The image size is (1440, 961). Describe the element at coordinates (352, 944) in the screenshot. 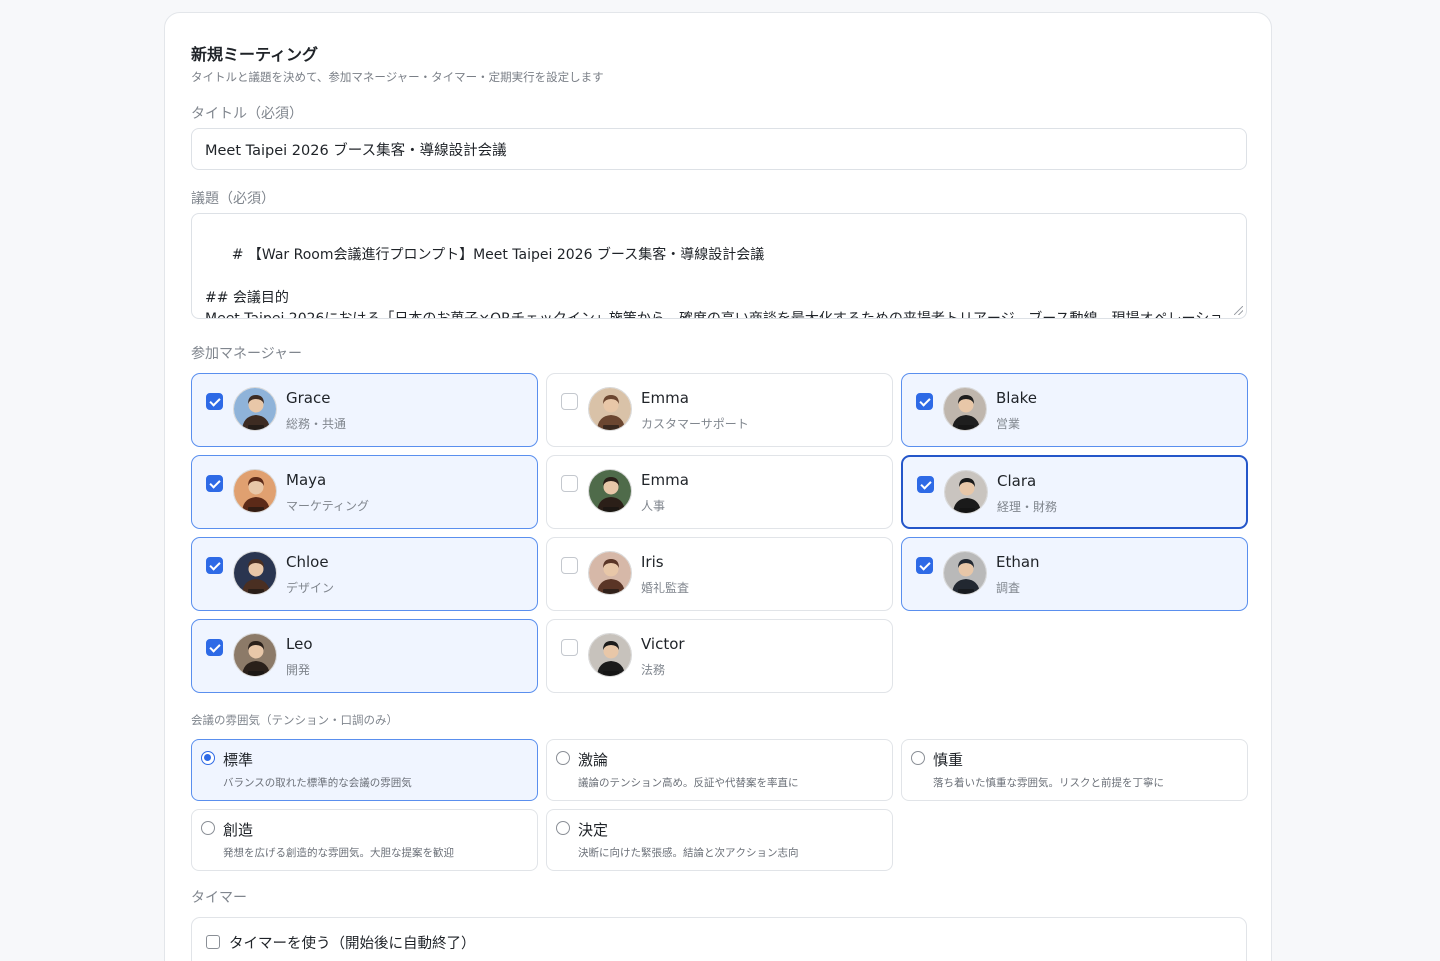

I see `timer-checkbox-label: タイマーを使う（開始後に自動終了）` at that location.